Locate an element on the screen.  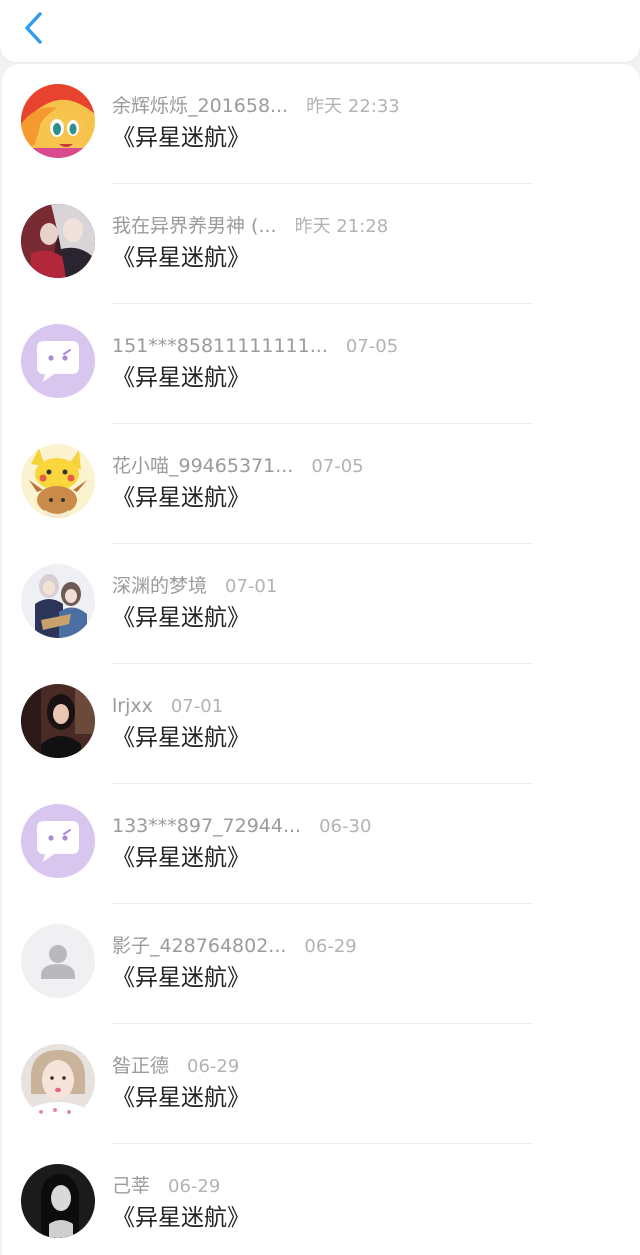
default-user-avatar is located at coordinates (58, 961).